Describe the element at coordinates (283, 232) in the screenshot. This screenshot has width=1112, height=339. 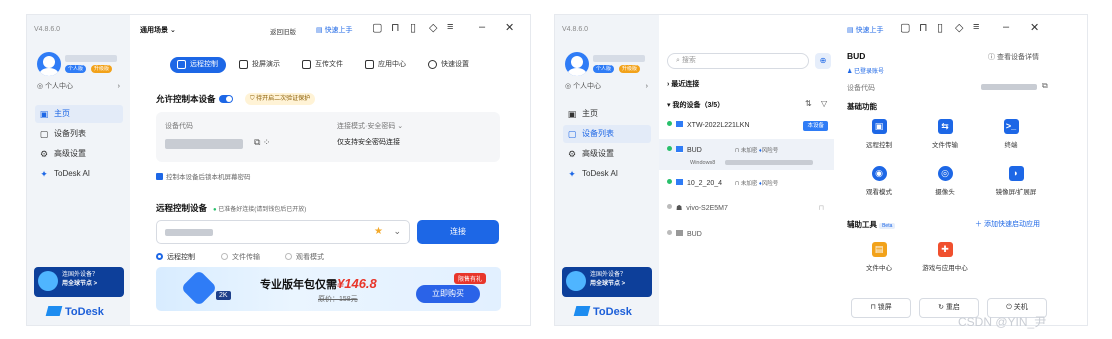
I see `device-code-input: ★ ⌄` at that location.